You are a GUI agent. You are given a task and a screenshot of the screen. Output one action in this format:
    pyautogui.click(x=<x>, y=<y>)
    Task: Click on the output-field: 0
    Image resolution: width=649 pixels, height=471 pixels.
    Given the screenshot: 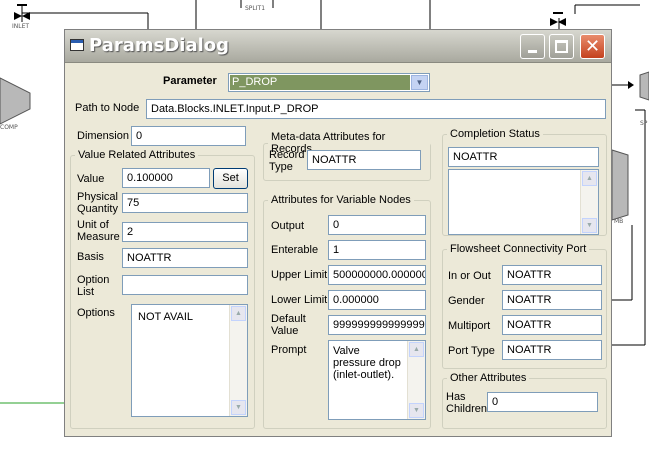 What is the action you would take?
    pyautogui.click(x=377, y=225)
    